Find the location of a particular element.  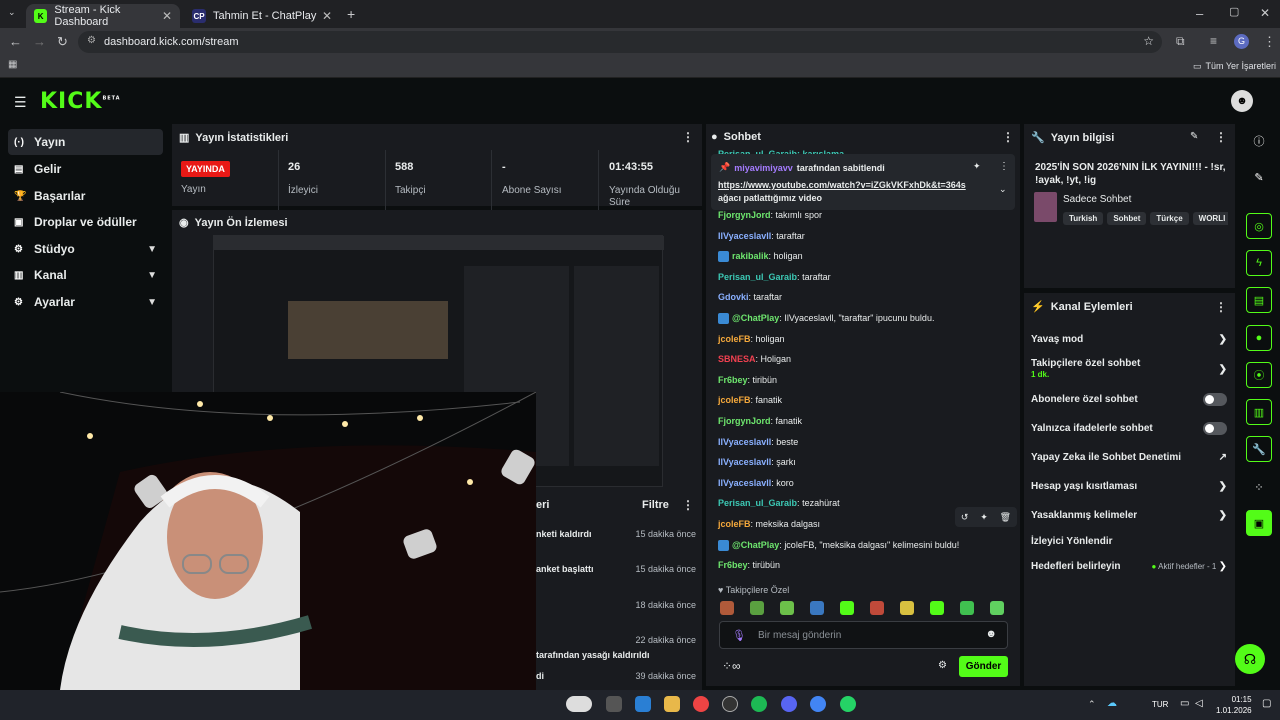

bolt-rail-icon: ϟ is located at coordinates (1259, 263).